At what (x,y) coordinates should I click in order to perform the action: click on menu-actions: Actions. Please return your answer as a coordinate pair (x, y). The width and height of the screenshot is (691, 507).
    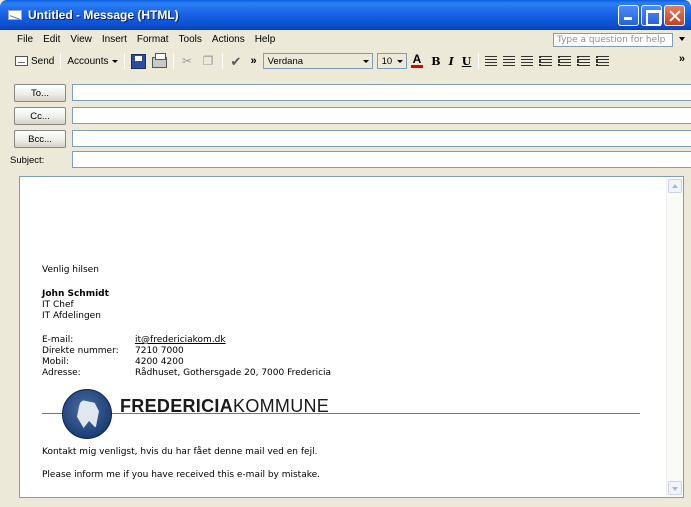
    Looking at the image, I should click on (228, 39).